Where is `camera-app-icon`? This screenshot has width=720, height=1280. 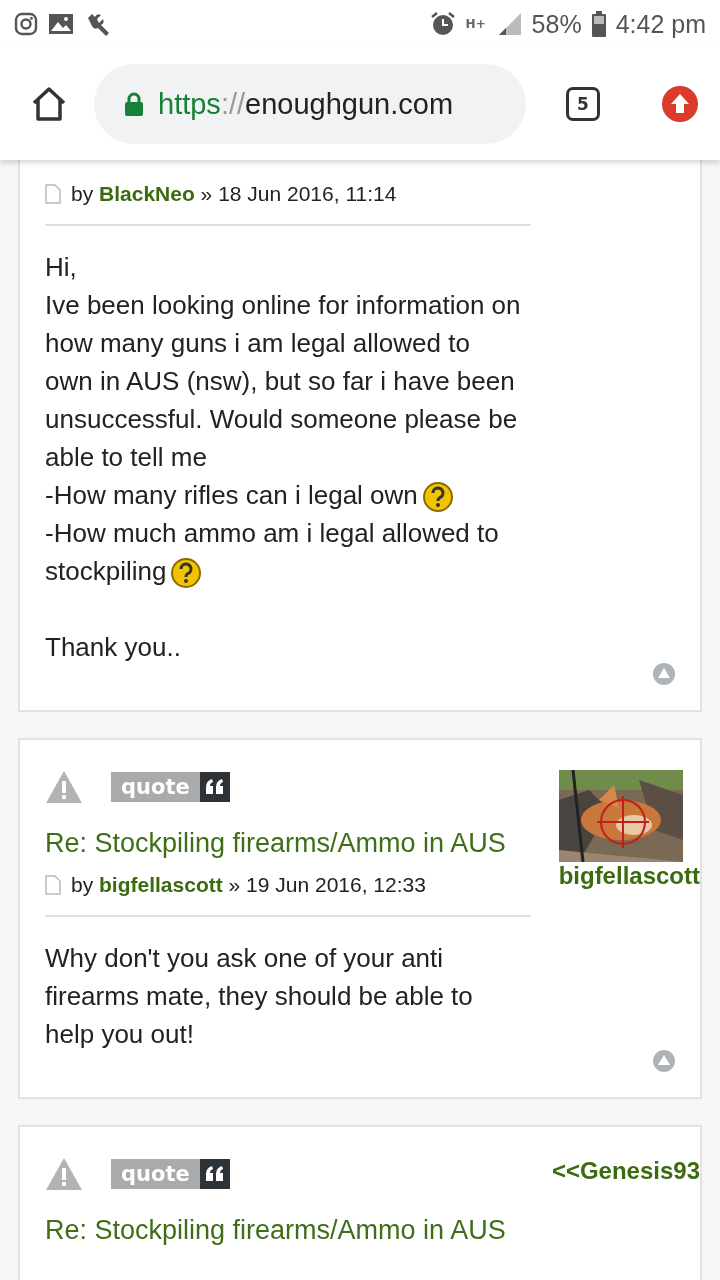
camera-app-icon is located at coordinates (26, 24).